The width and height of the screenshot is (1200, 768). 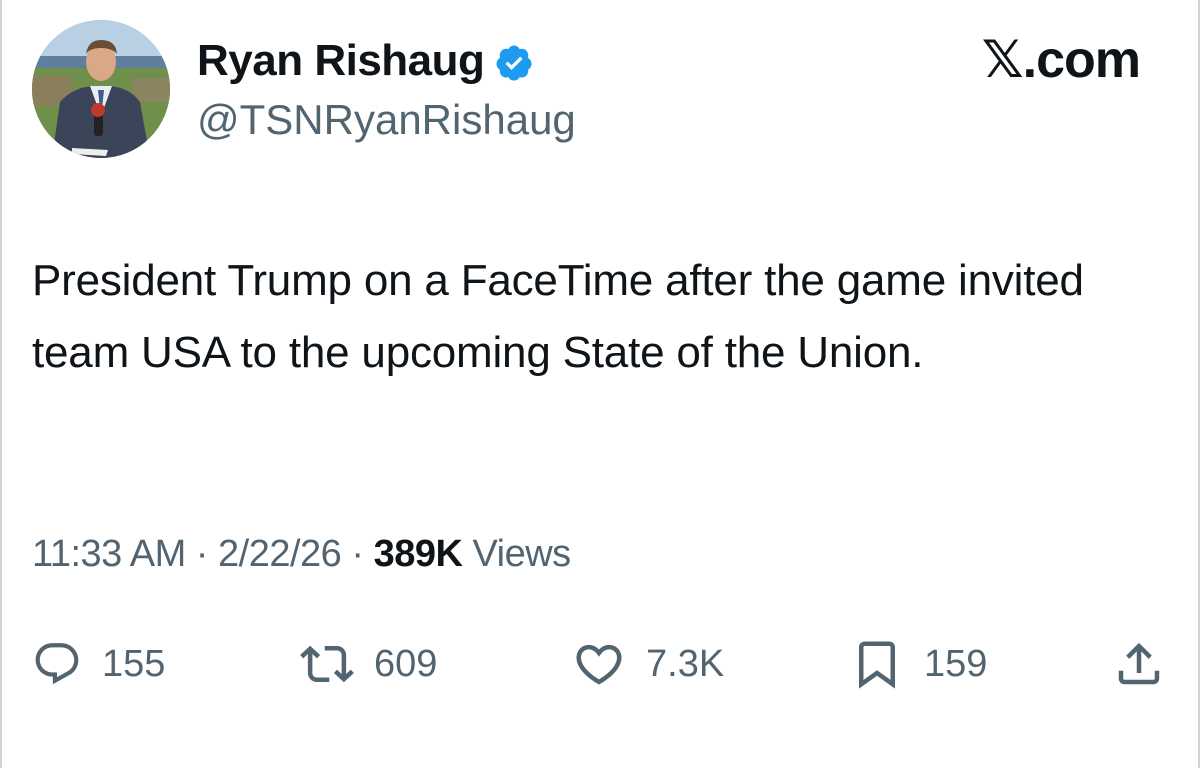 I want to click on author-name: Ryan Rishaug, so click(x=365, y=61).